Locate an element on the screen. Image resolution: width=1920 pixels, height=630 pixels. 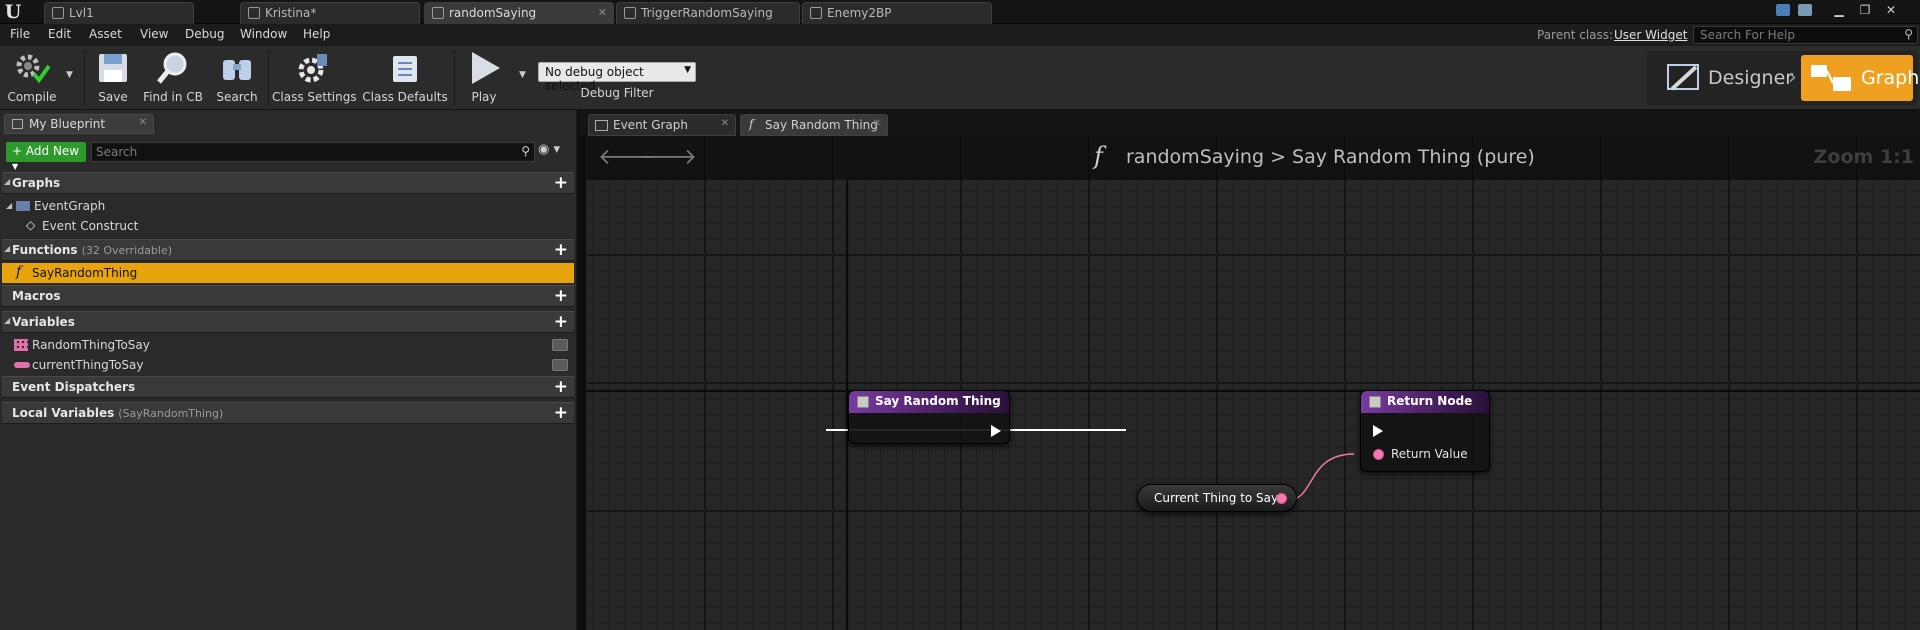
help-search-placeholder: Search For Help is located at coordinates (1747, 35).